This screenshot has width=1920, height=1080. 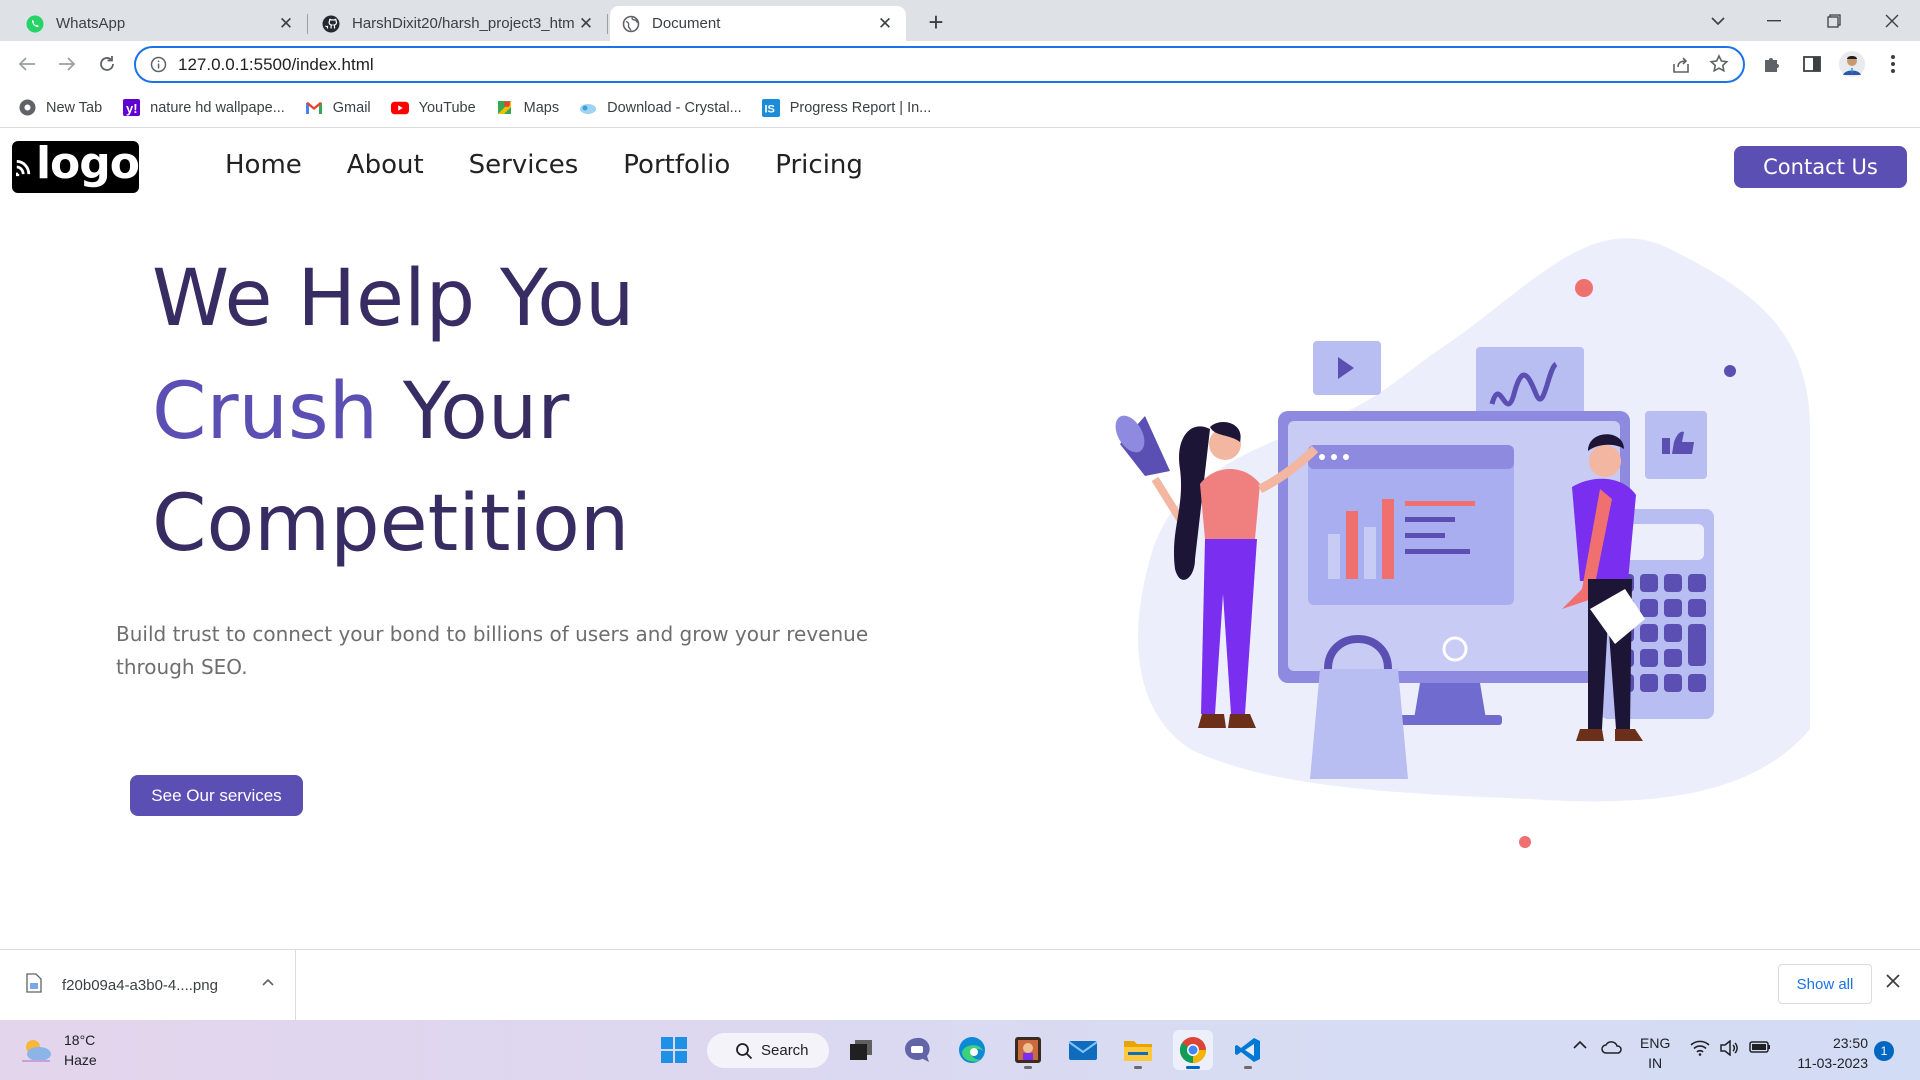 What do you see at coordinates (1812, 64) in the screenshot?
I see `side-panel-button` at bounding box center [1812, 64].